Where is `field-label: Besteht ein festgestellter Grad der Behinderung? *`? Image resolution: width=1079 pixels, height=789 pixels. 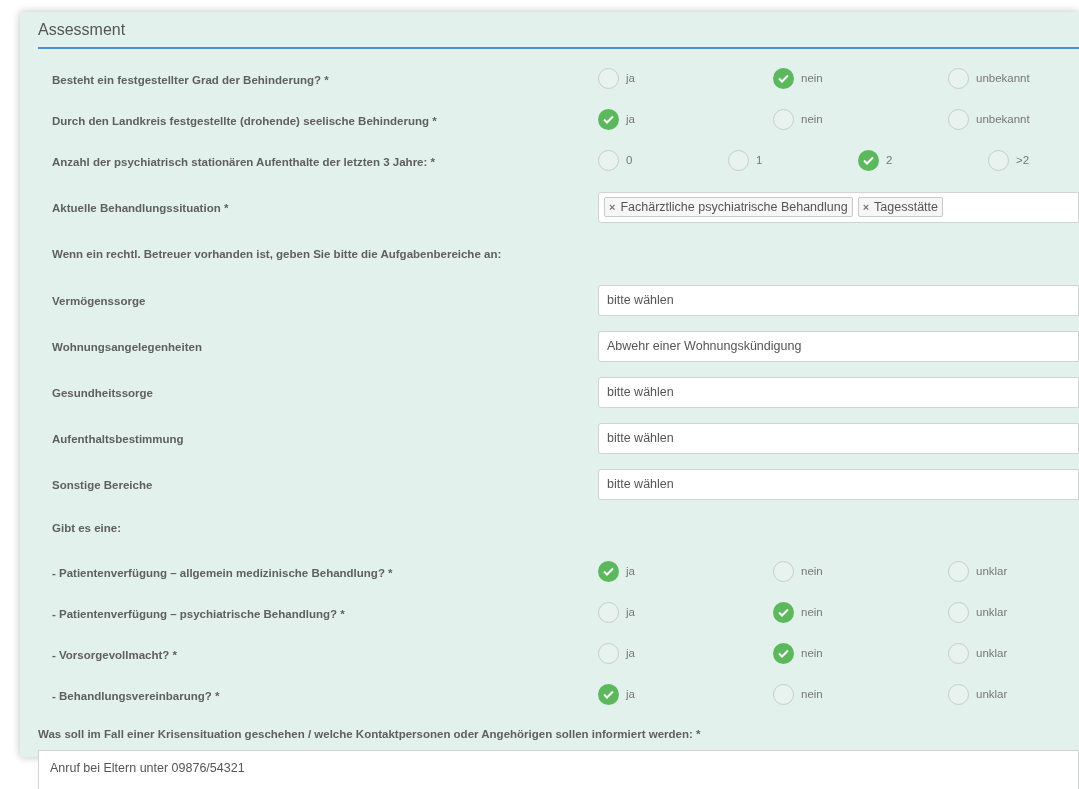 field-label: Besteht ein festgestellter Grad der Behinderung? * is located at coordinates (190, 79).